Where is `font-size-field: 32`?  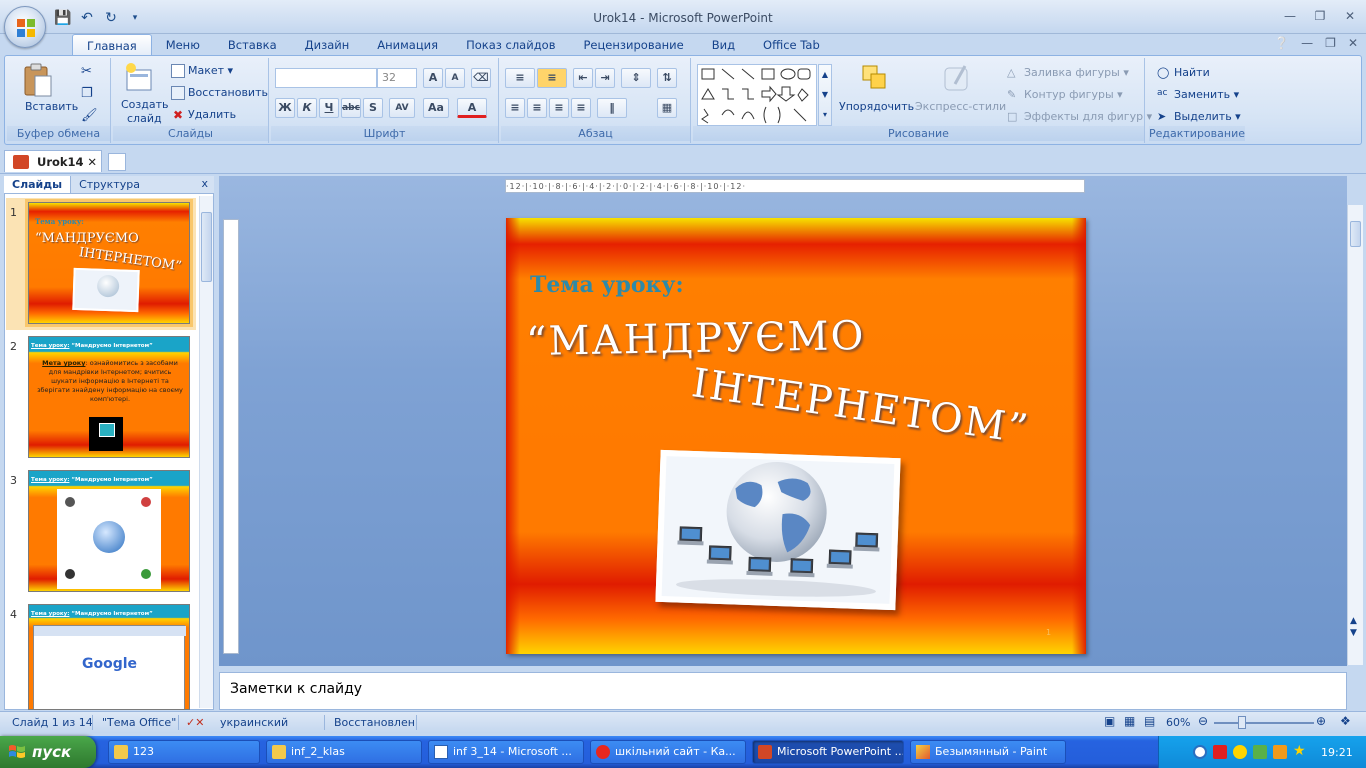 font-size-field: 32 is located at coordinates (397, 78).